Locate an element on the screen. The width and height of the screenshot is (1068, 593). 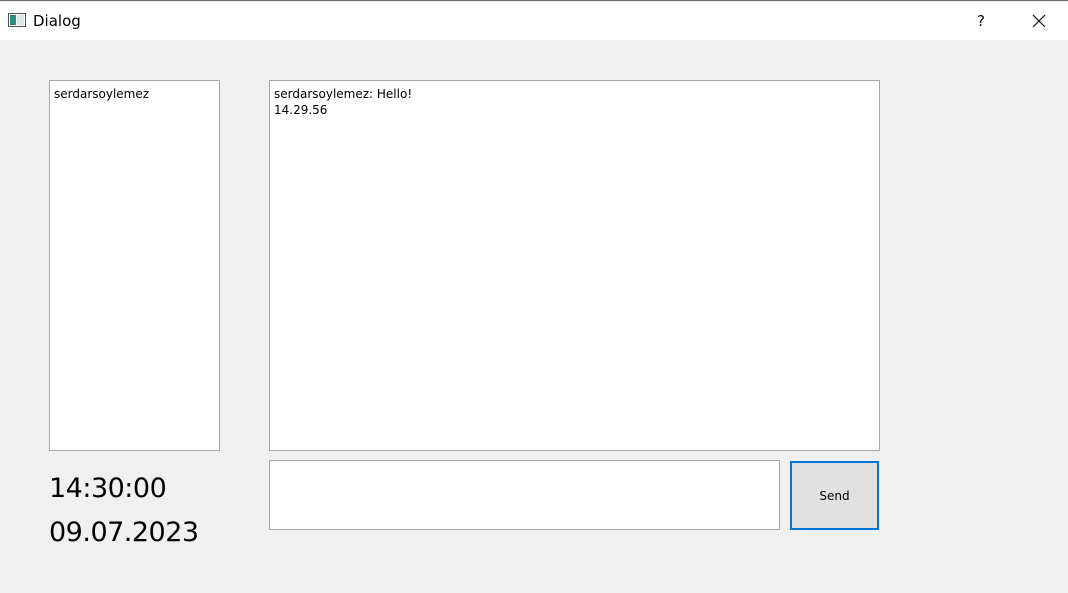
close-icon is located at coordinates (1039, 21).